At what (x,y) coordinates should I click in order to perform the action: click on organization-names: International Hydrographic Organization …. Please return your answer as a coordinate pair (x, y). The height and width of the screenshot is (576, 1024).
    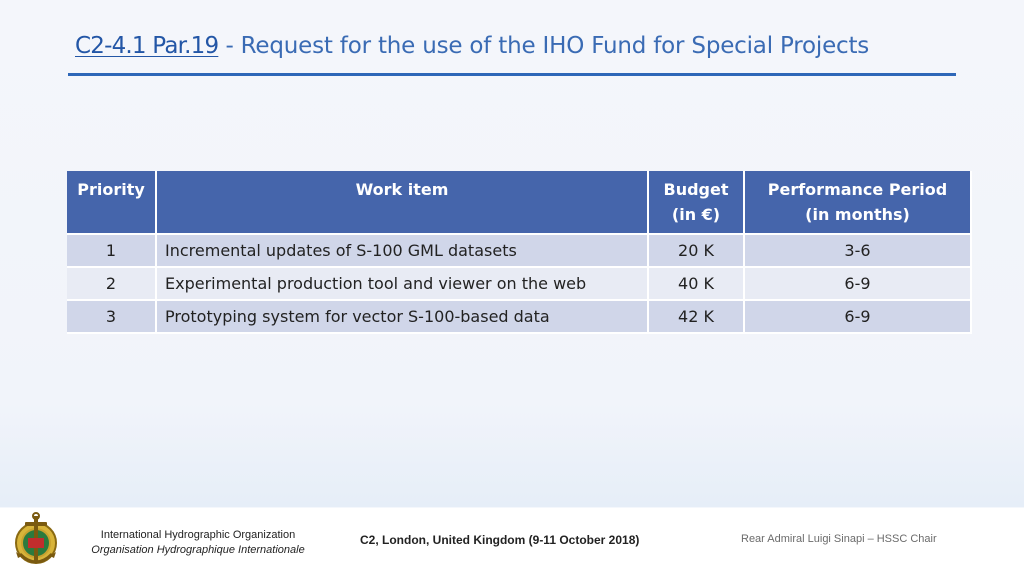
    Looking at the image, I should click on (198, 543).